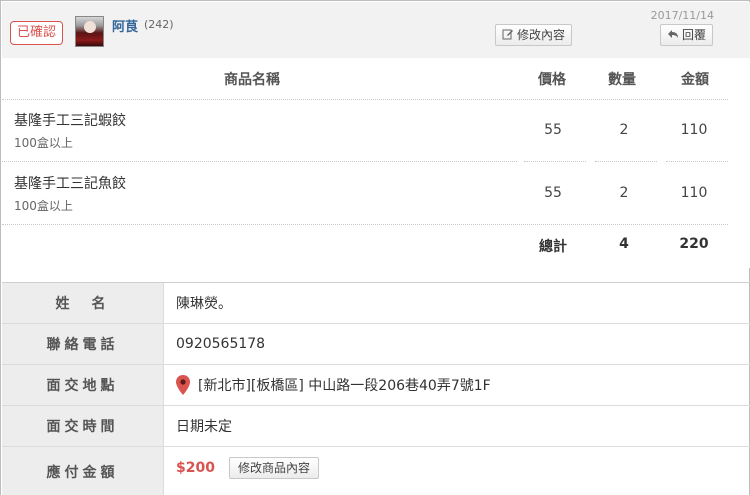  What do you see at coordinates (376, 303) in the screenshot?
I see `info-row-name: 姓 名 陳琳熒。` at bounding box center [376, 303].